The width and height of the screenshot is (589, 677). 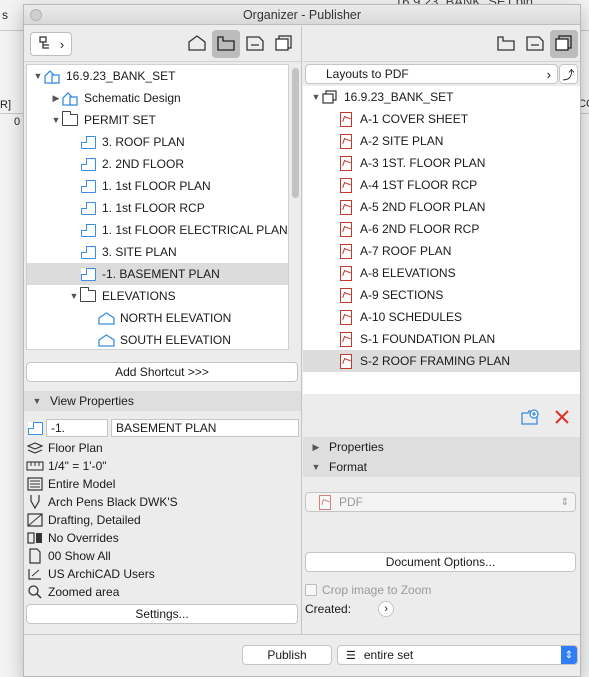 What do you see at coordinates (77, 466) in the screenshot?
I see `view-property-label: 1/4" = 1'-0"` at bounding box center [77, 466].